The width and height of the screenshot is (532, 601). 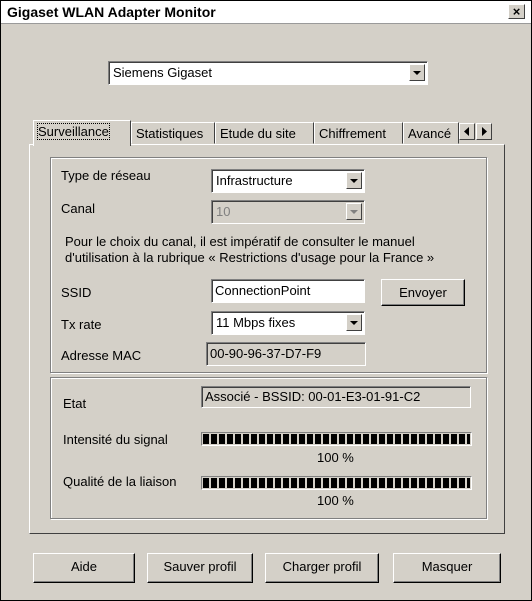 I want to click on tab-chiffrement: Chiffrement, so click(x=358, y=133).